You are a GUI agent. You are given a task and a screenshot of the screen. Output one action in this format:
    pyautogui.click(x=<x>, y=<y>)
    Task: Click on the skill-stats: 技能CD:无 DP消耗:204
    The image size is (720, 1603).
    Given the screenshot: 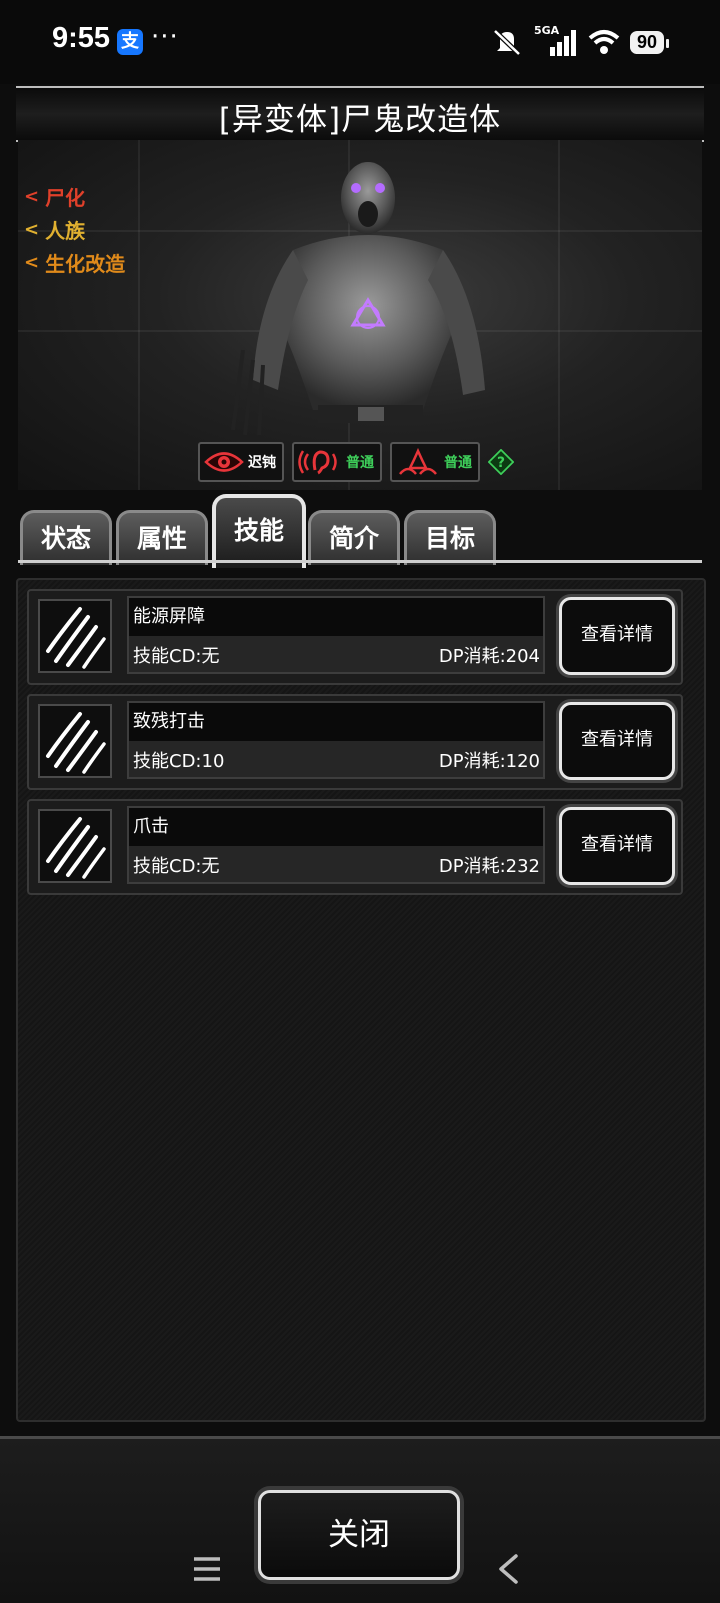 What is the action you would take?
    pyautogui.click(x=336, y=654)
    